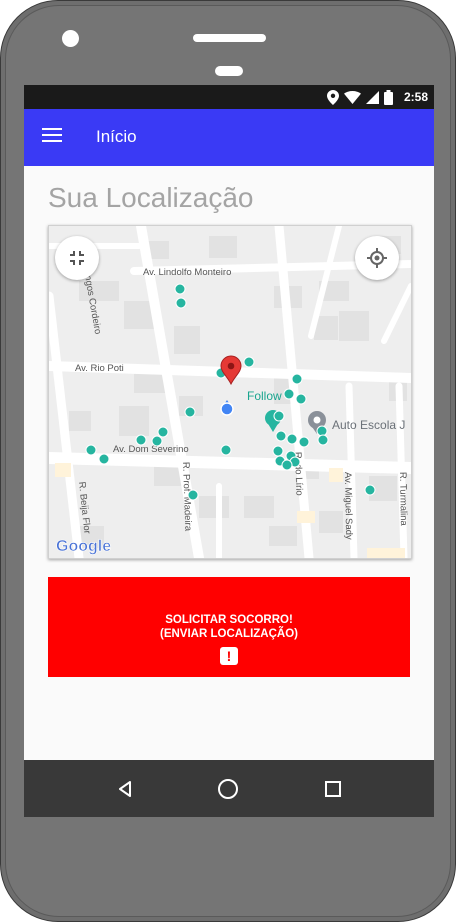 The width and height of the screenshot is (456, 922). What do you see at coordinates (151, 449) in the screenshot?
I see `street-label-dom-severino: Av. Dom Severino` at bounding box center [151, 449].